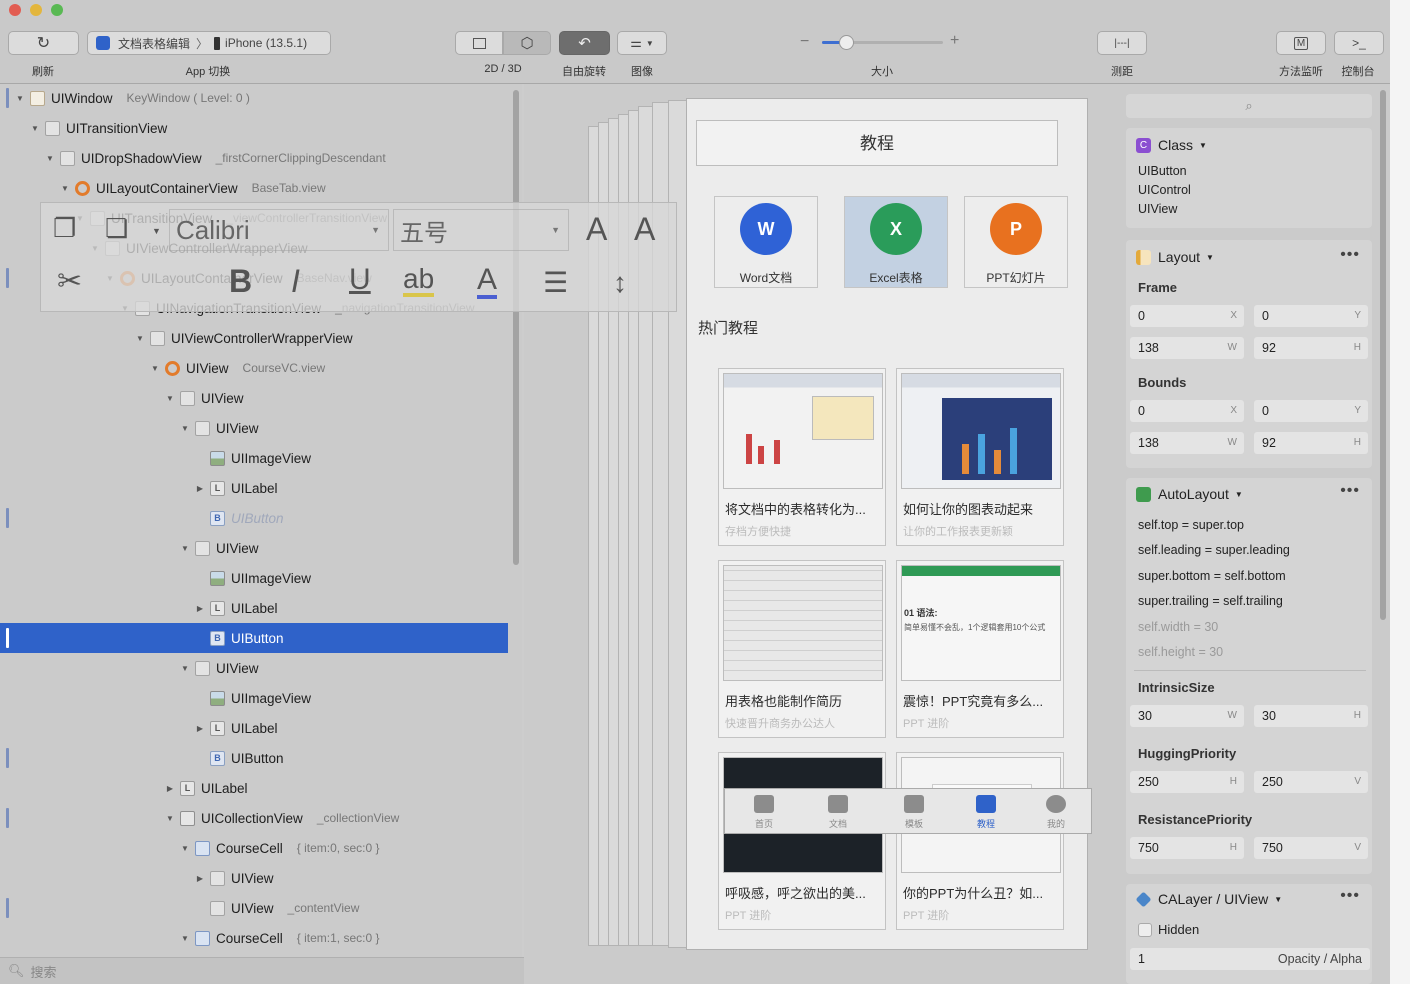 The height and width of the screenshot is (984, 1410). What do you see at coordinates (1187, 716) in the screenshot?
I see `intrinsic-width-field: 30 W` at bounding box center [1187, 716].